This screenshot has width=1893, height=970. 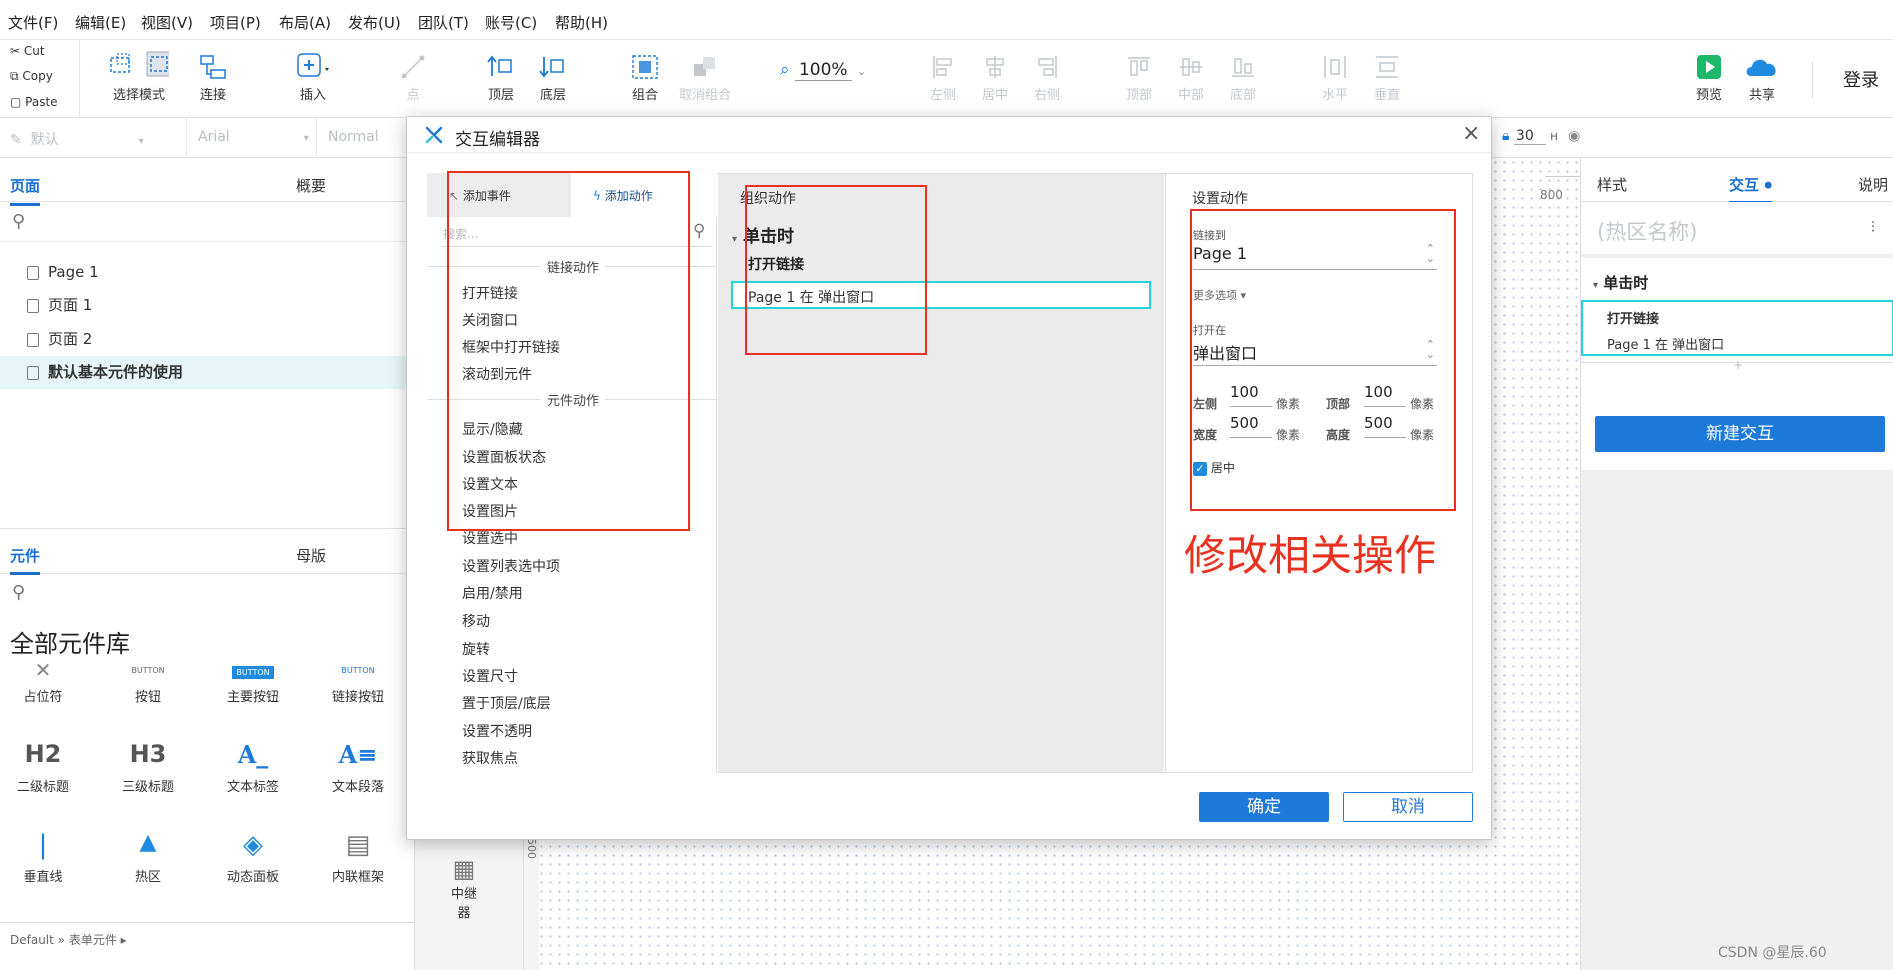 What do you see at coordinates (253, 672) in the screenshot?
I see `primary-button-icon: BUTTON` at bounding box center [253, 672].